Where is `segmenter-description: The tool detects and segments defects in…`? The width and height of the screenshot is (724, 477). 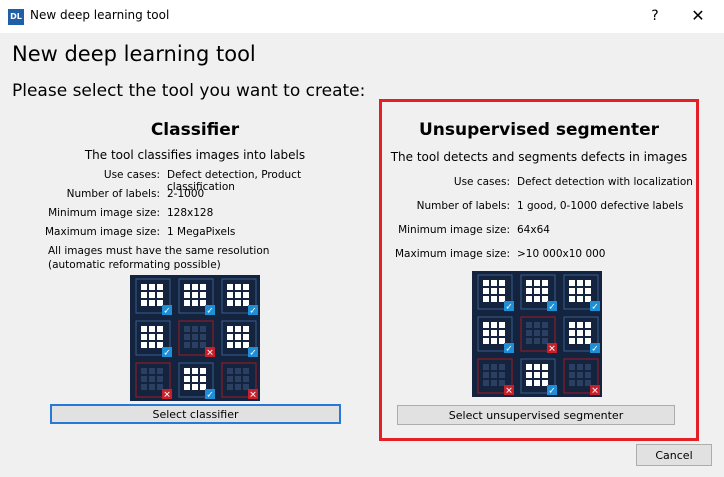
segmenter-description: The tool detects and segments defects in… is located at coordinates (539, 157).